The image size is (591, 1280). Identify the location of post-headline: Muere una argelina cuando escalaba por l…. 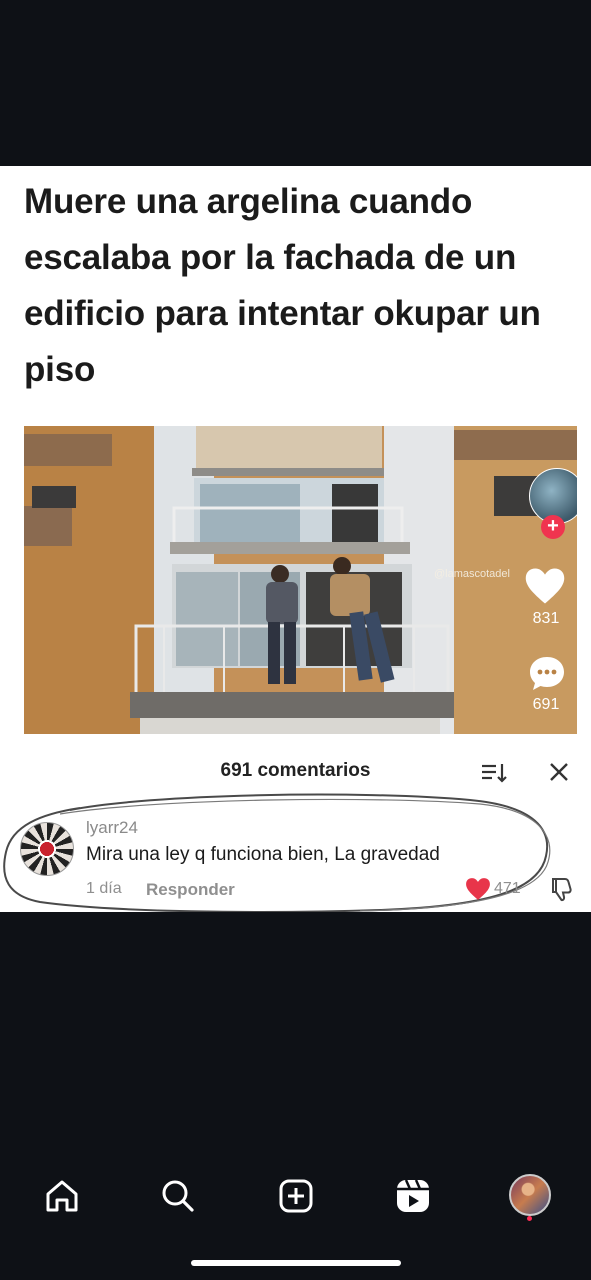
(282, 285).